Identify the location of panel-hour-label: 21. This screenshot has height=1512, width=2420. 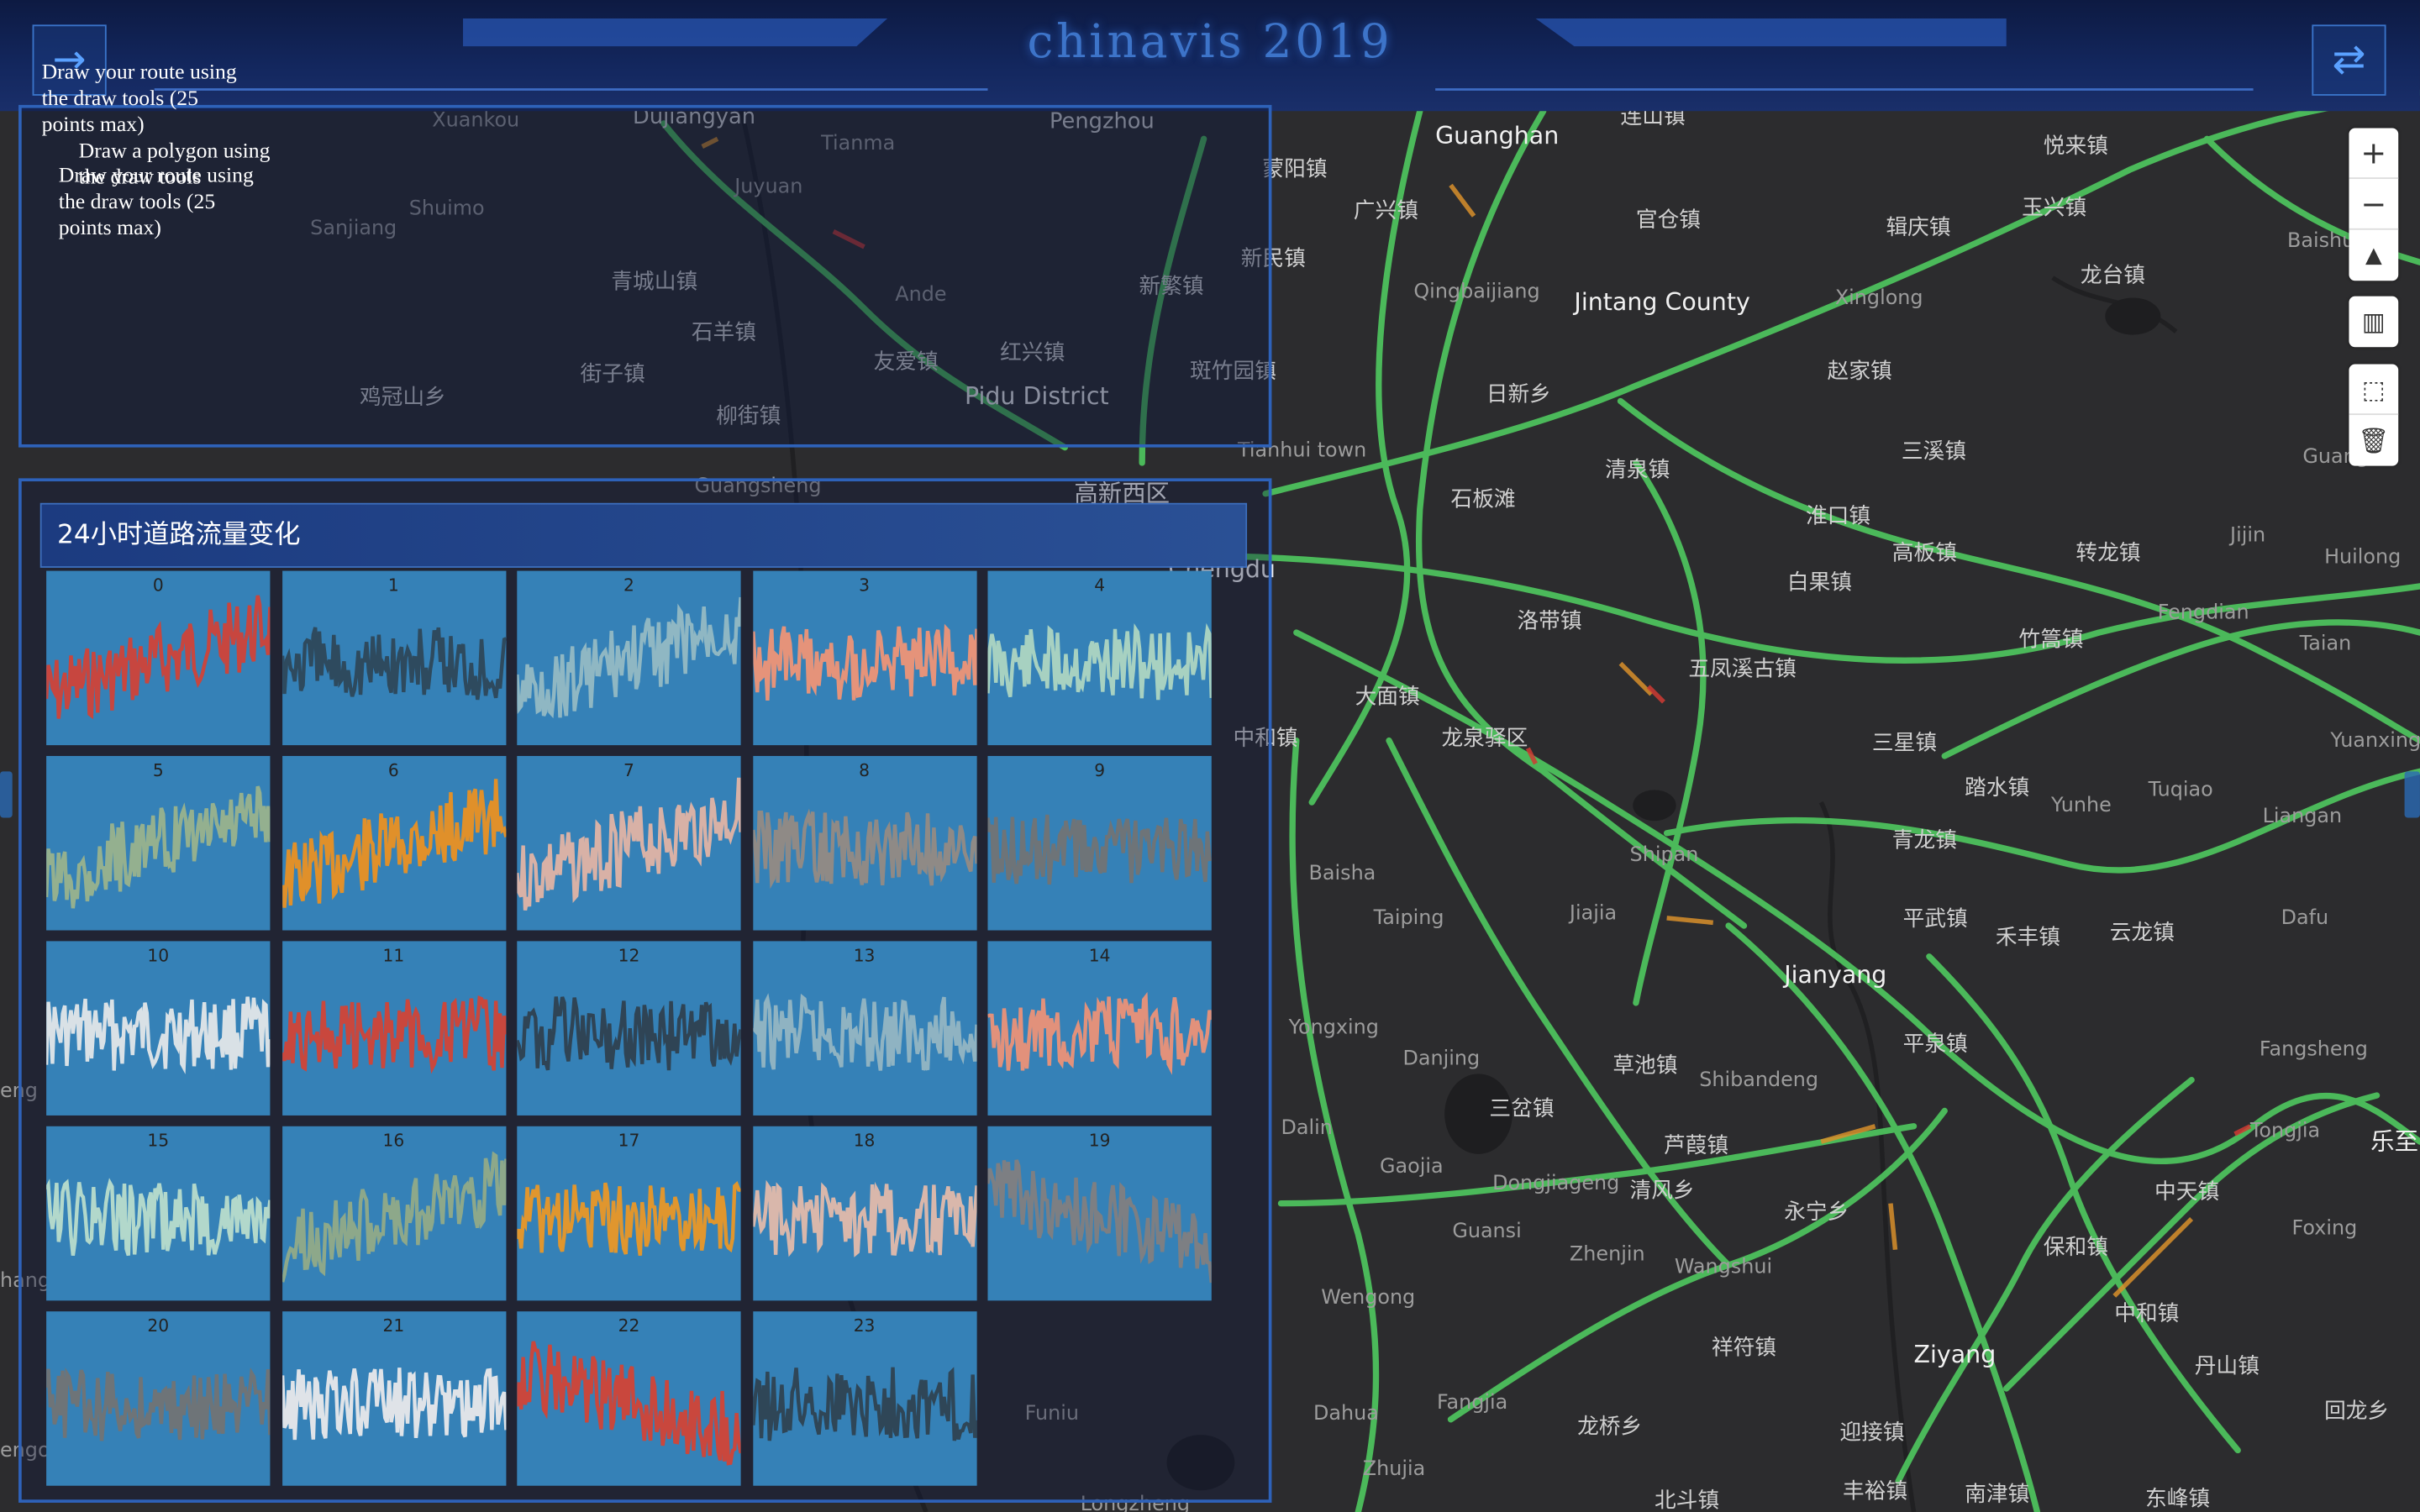
(393, 1325).